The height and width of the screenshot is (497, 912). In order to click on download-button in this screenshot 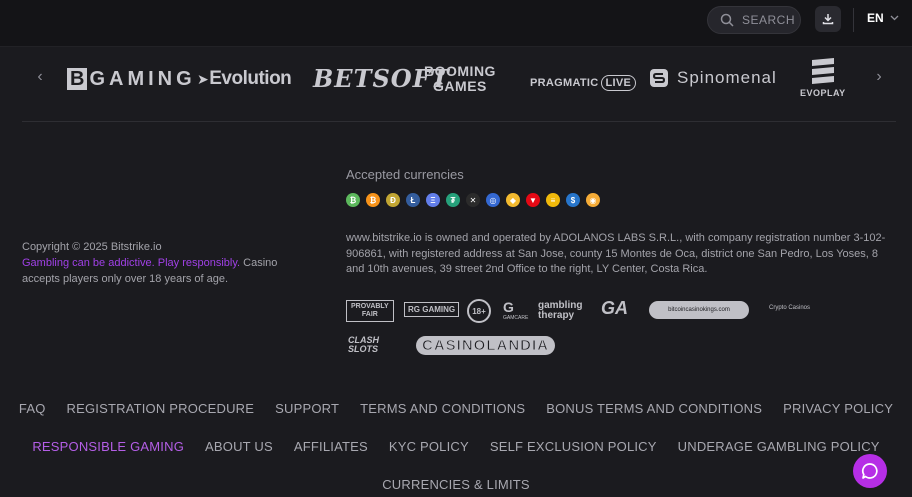, I will do `click(828, 19)`.